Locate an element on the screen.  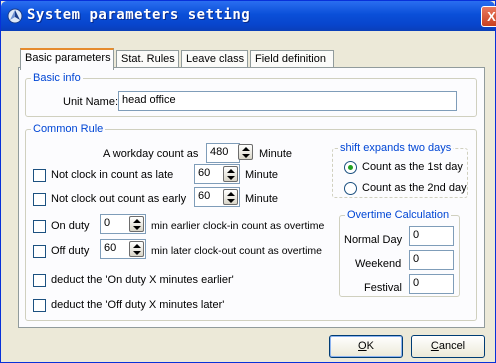
workday-stepper: 480 is located at coordinates (223, 153).